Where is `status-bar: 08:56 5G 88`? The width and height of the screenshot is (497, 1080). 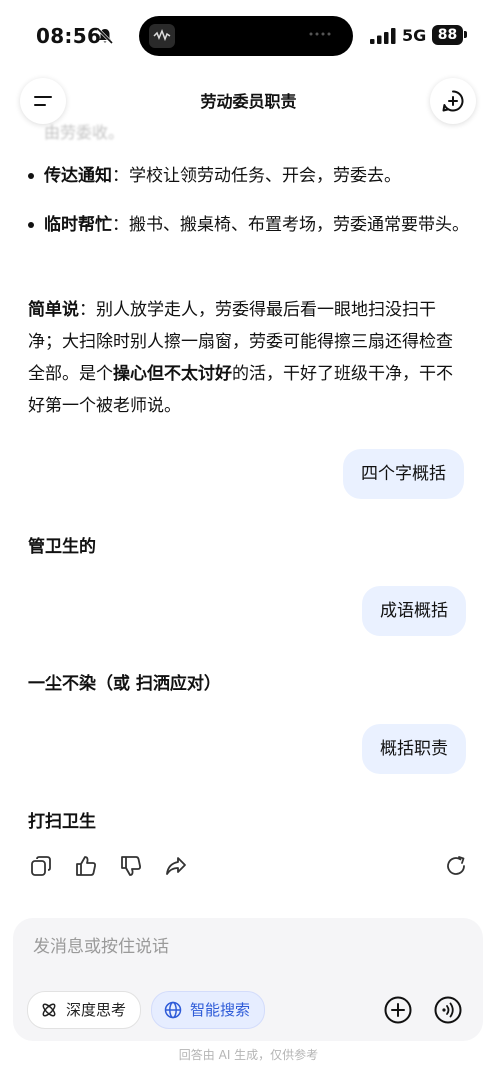 status-bar: 08:56 5G 88 is located at coordinates (248, 36).